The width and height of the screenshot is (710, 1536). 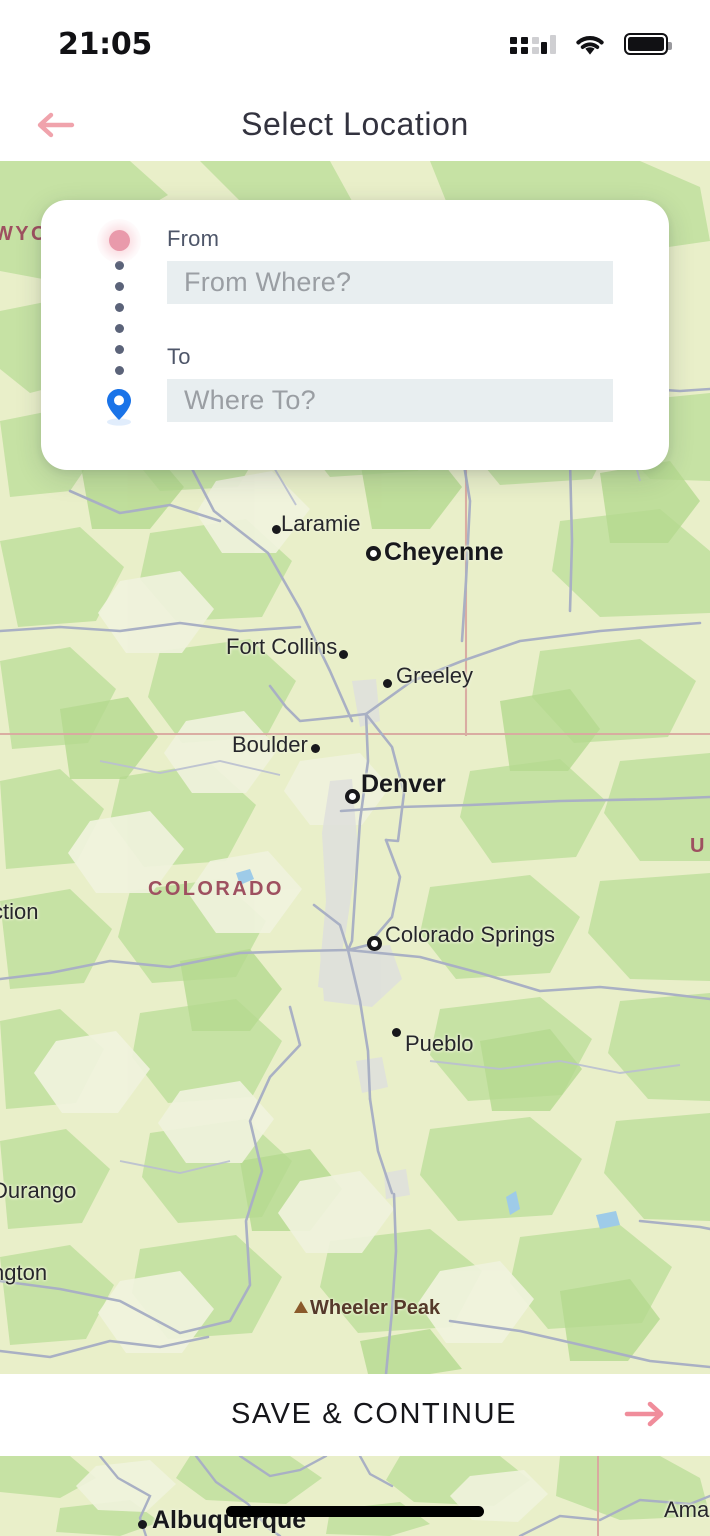 I want to click on map-pin-icon, so click(x=119, y=407).